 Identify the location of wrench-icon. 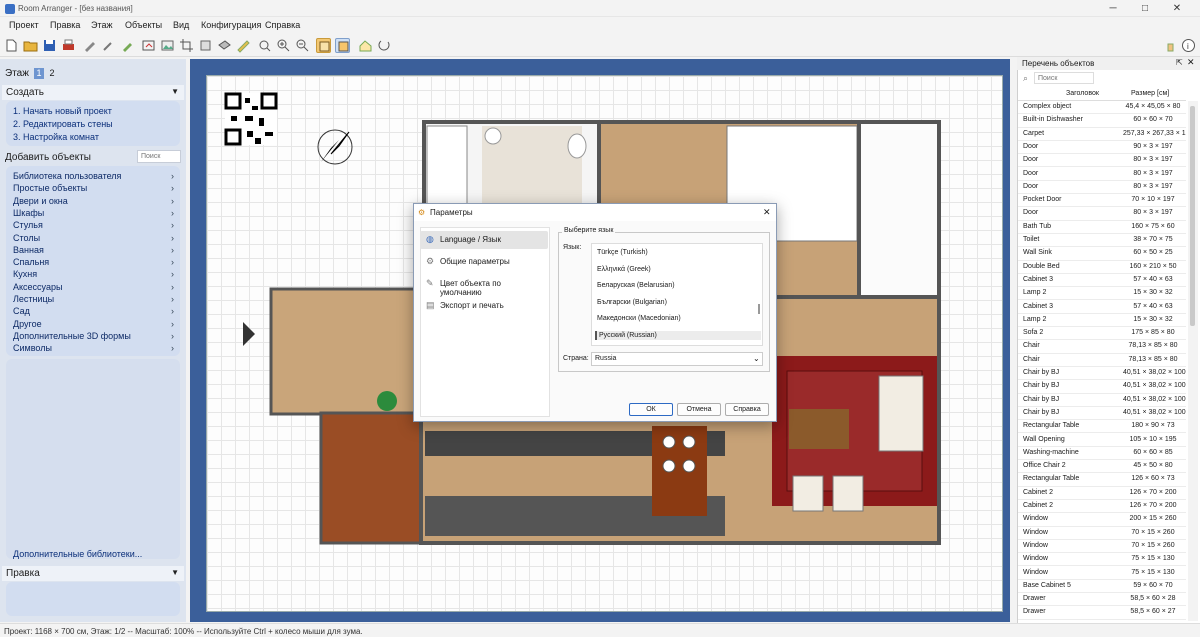
(108, 45).